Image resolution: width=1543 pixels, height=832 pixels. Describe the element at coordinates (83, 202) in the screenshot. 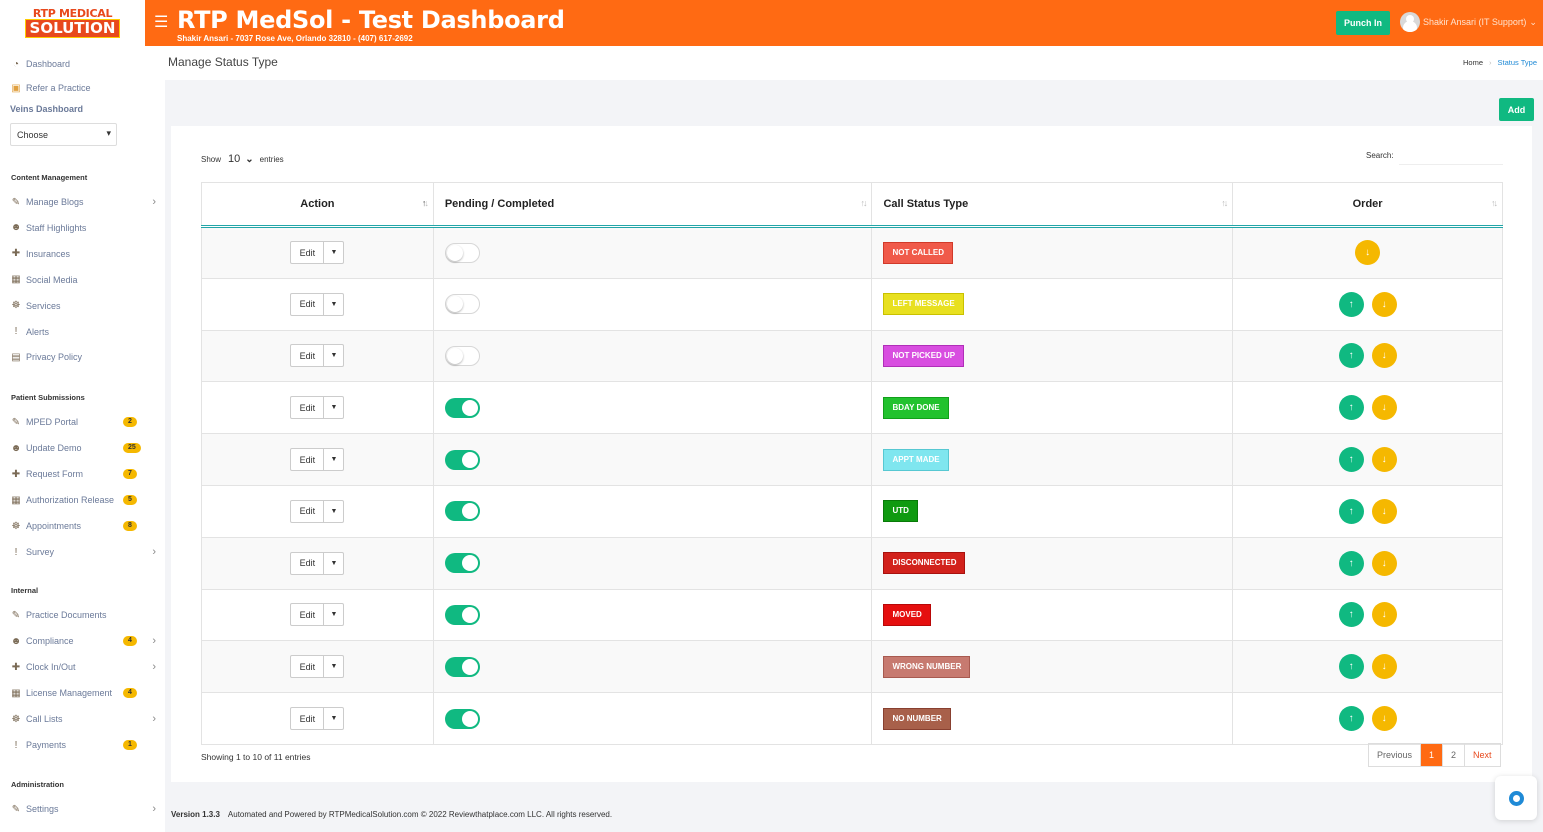

I see `sidebar-item-manage-blogs: ✎ Manage Blogs ›` at that location.